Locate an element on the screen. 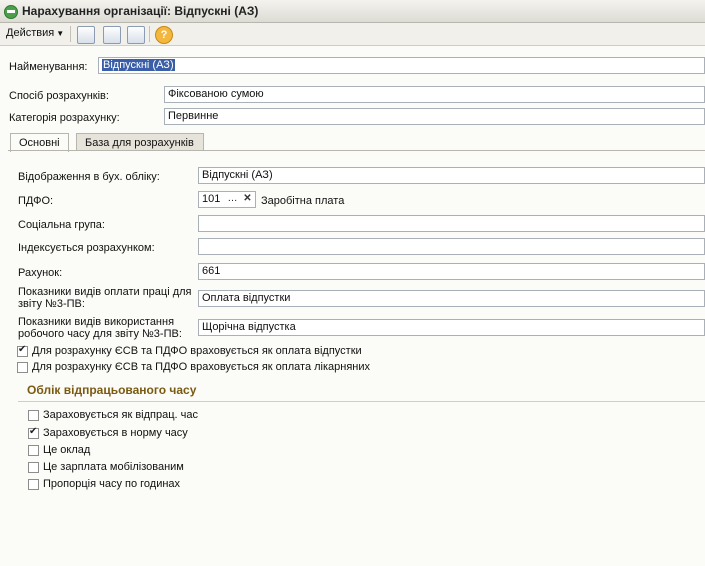 The image size is (705, 566). tab-calc-base: База для розрахунків is located at coordinates (140, 142).